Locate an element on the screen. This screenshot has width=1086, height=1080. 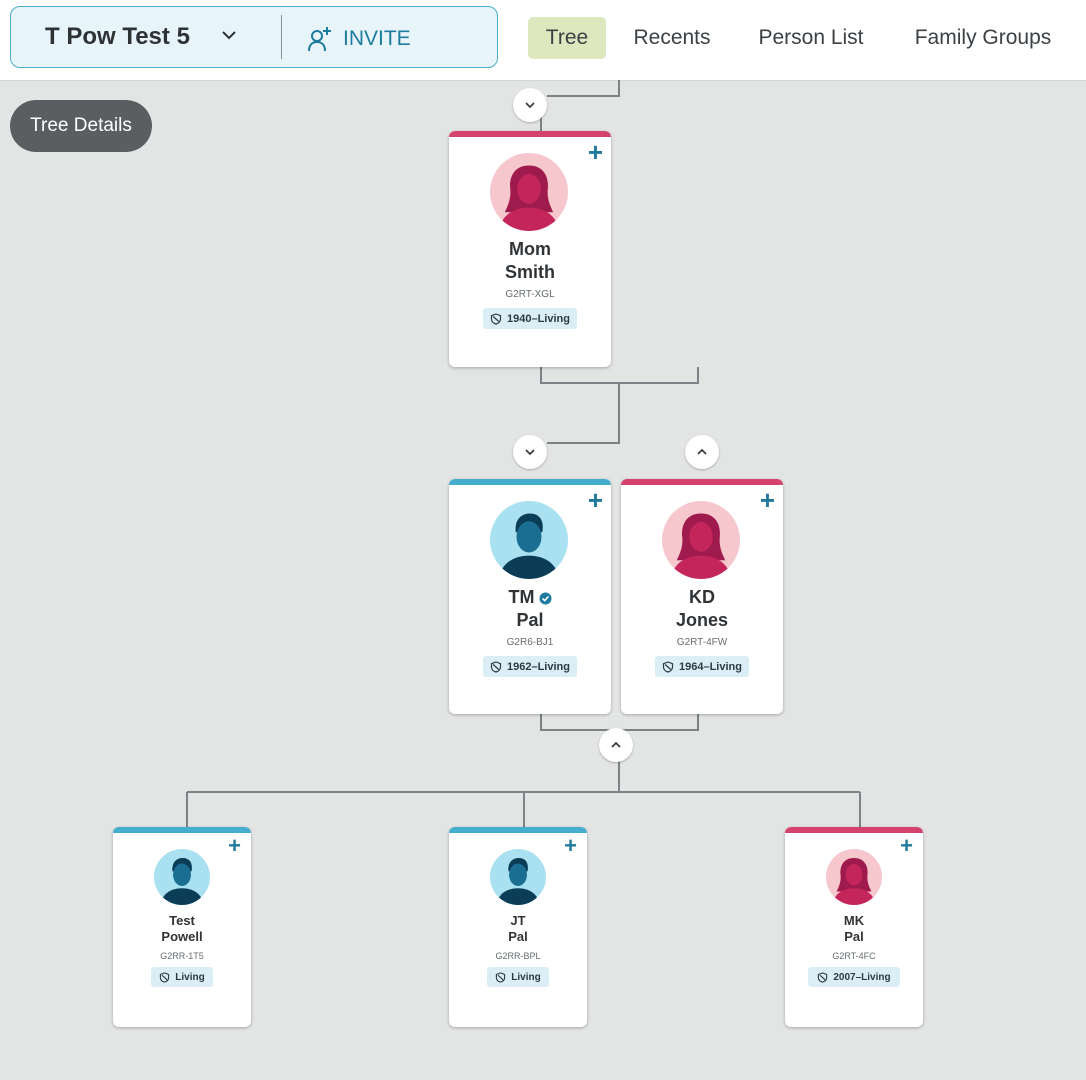
check-badge-icon is located at coordinates (545, 598).